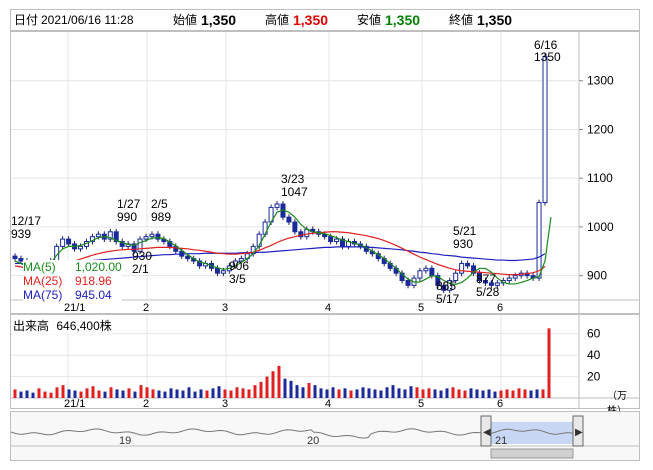 The image size is (653, 470). I want to click on ma-legend-row-75: MA(75) 945.04, so click(72, 295).